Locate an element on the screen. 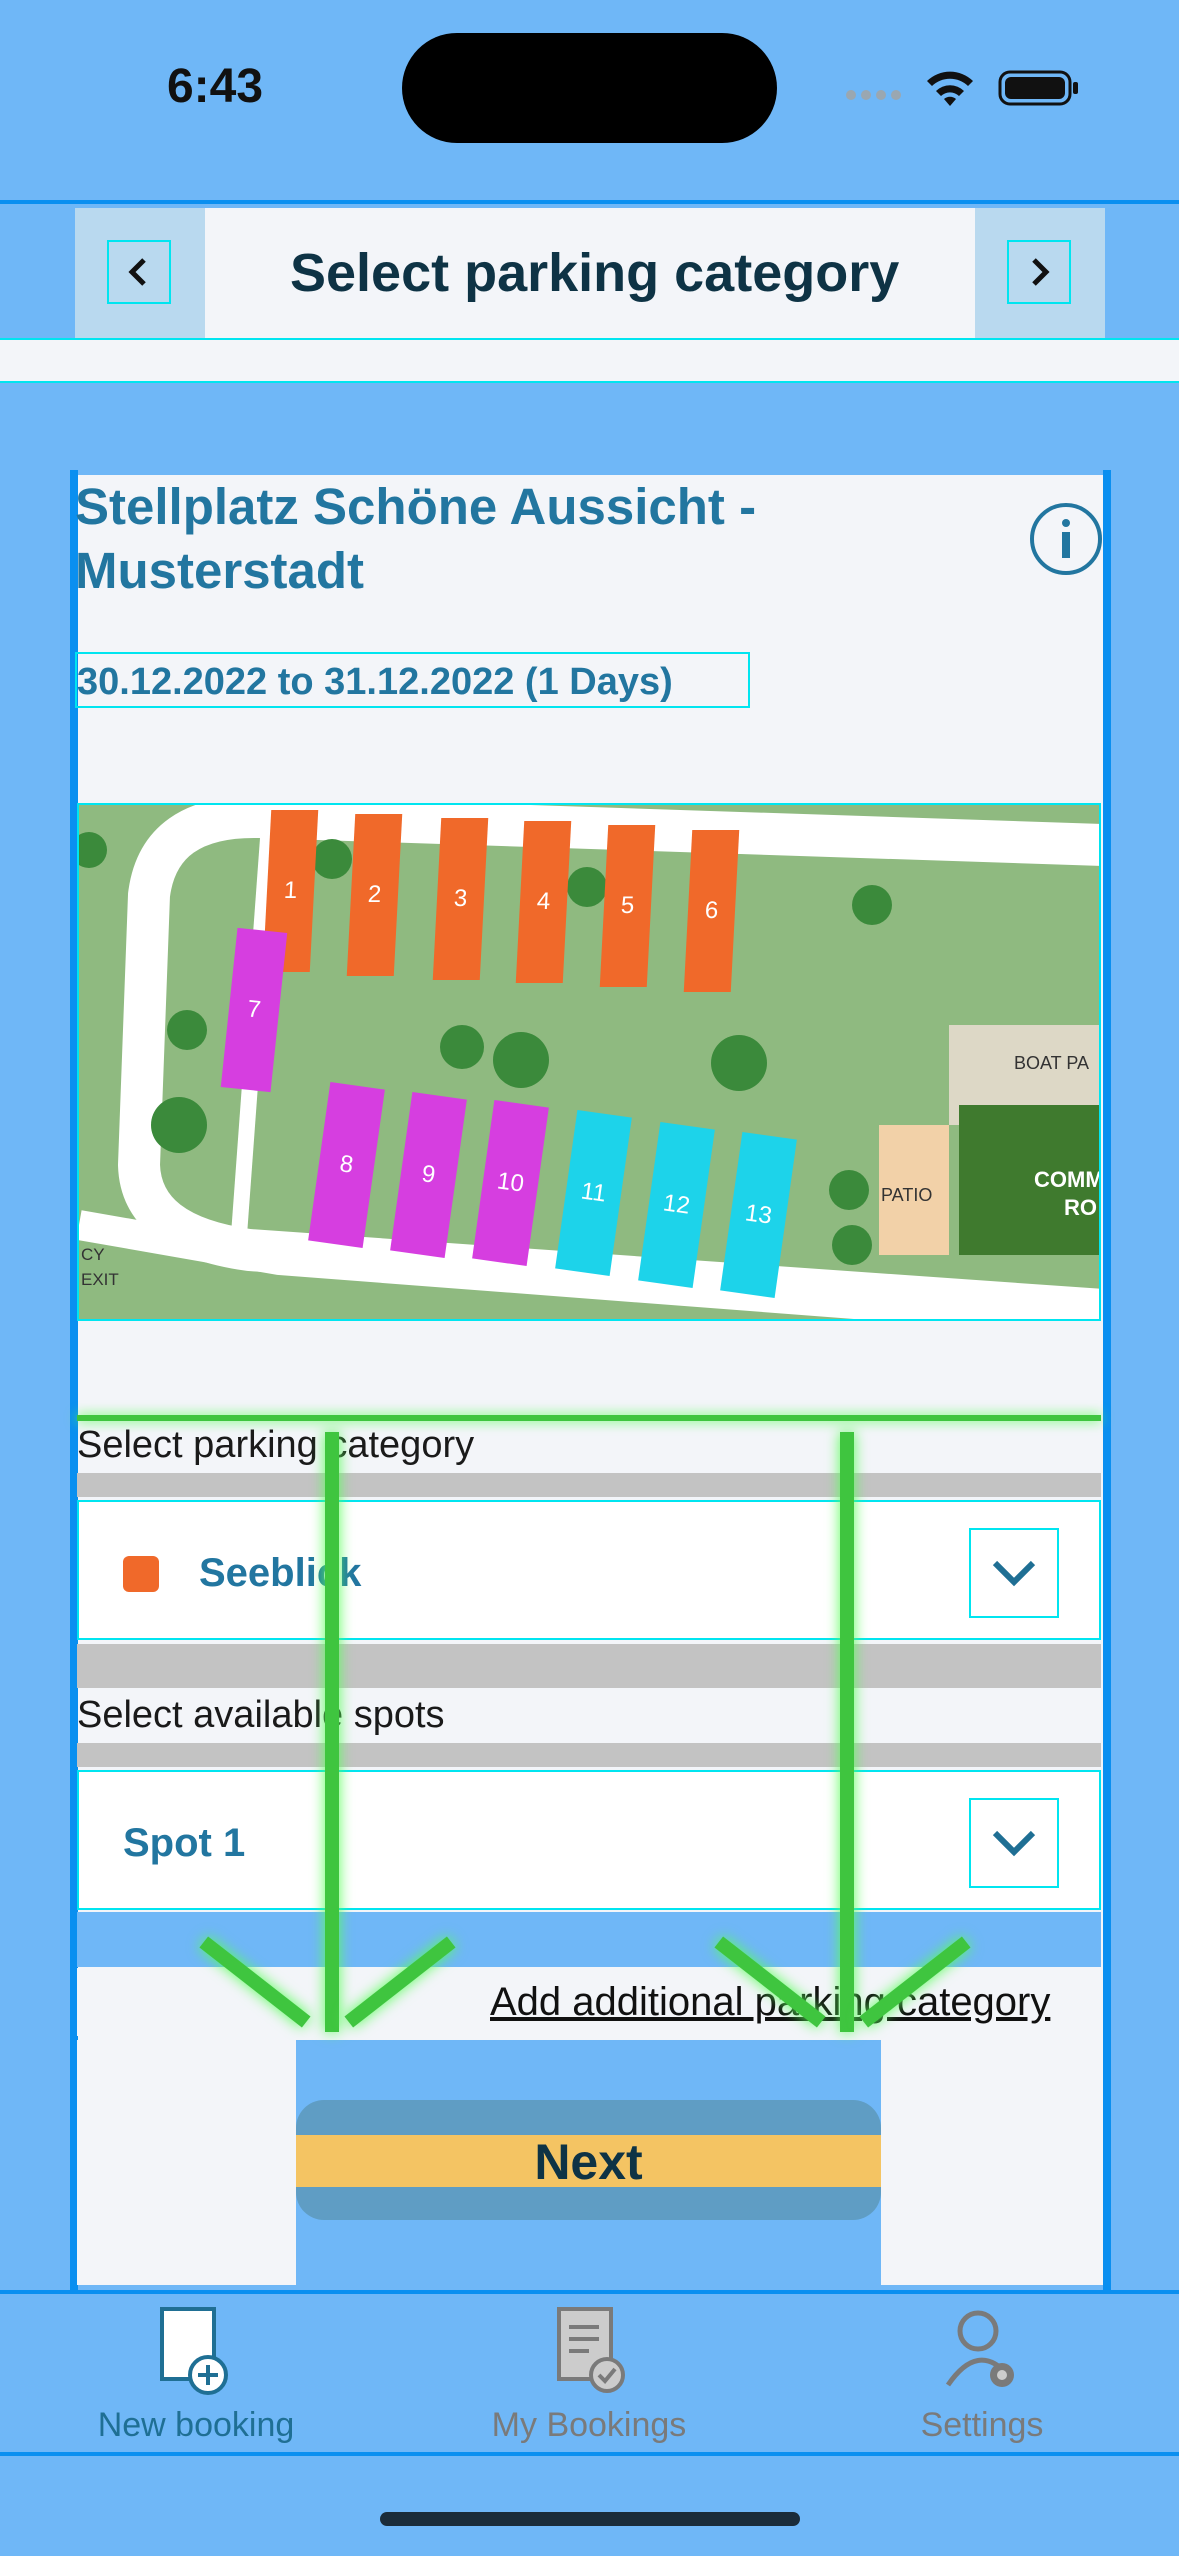  map-label-exit-2: EXIT is located at coordinates (100, 1279).